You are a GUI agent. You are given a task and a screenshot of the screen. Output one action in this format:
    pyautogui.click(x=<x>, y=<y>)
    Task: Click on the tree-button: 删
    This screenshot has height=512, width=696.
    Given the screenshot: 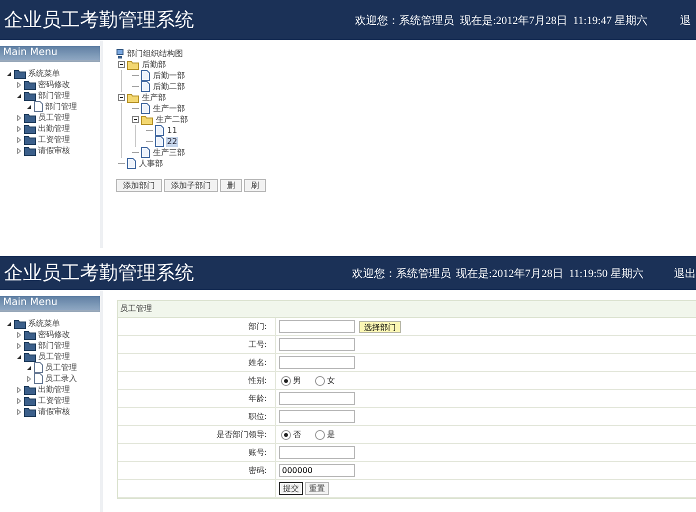 What is the action you would take?
    pyautogui.click(x=231, y=185)
    